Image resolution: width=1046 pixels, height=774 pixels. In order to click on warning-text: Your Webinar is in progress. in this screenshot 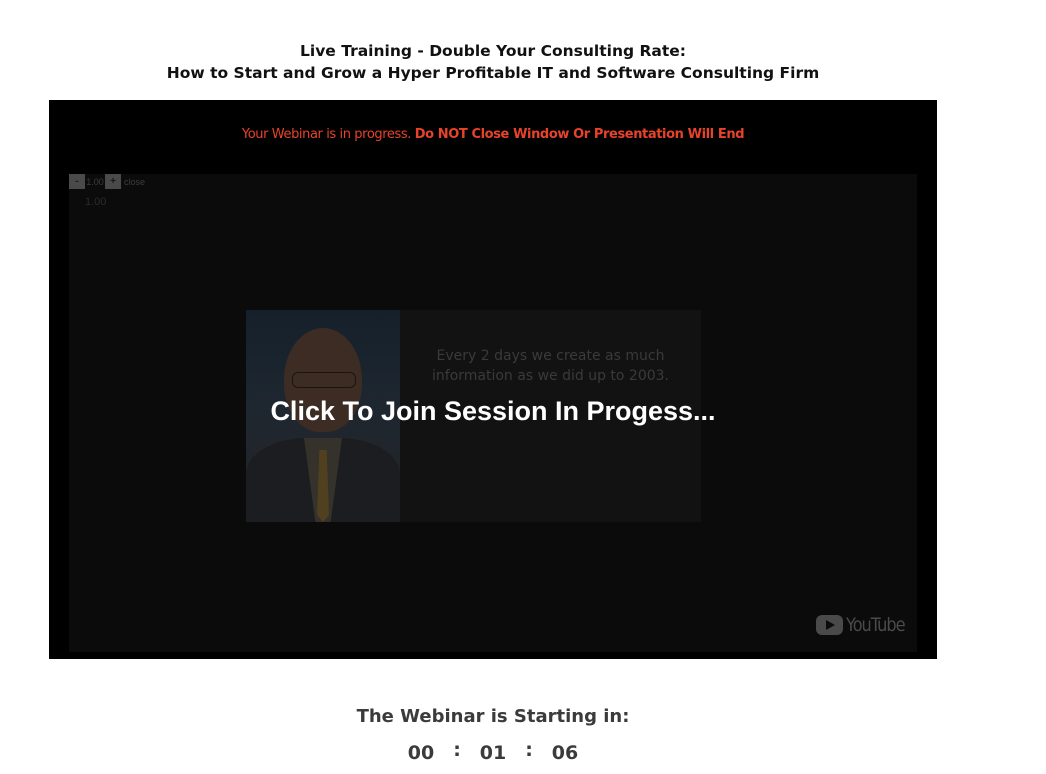, I will do `click(328, 134)`.